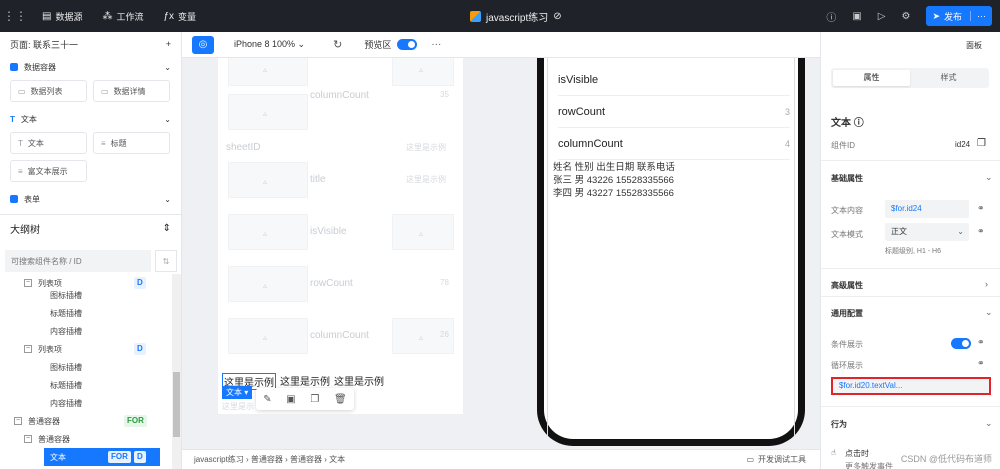 This screenshot has width=1000, height=469. Describe the element at coordinates (750, 459) in the screenshot. I see `terminal-icon: ▭` at that location.